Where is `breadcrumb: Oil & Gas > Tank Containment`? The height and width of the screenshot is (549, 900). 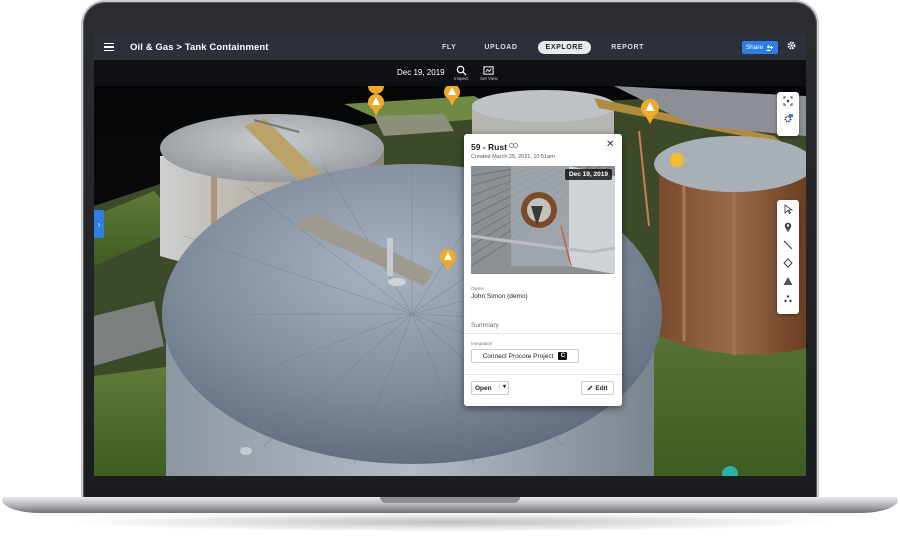
breadcrumb: Oil & Gas > Tank Containment is located at coordinates (199, 47).